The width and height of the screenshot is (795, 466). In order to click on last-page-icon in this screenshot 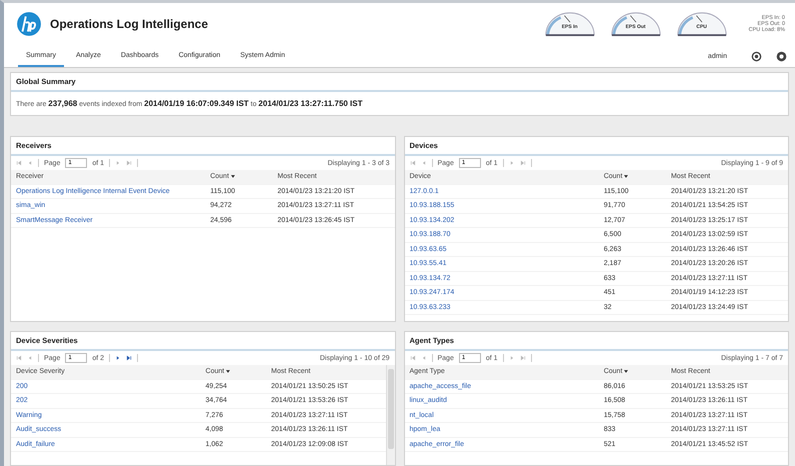, I will do `click(129, 358)`.